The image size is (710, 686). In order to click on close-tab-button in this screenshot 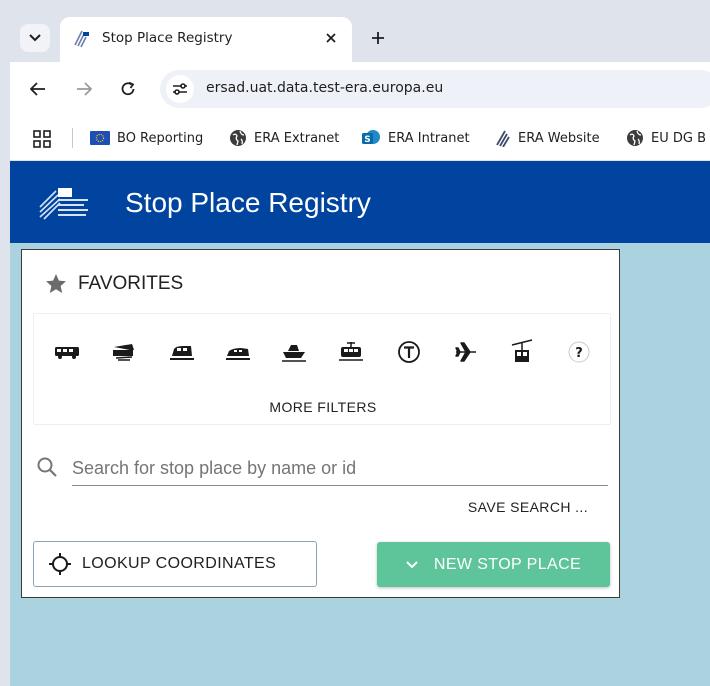, I will do `click(331, 38)`.